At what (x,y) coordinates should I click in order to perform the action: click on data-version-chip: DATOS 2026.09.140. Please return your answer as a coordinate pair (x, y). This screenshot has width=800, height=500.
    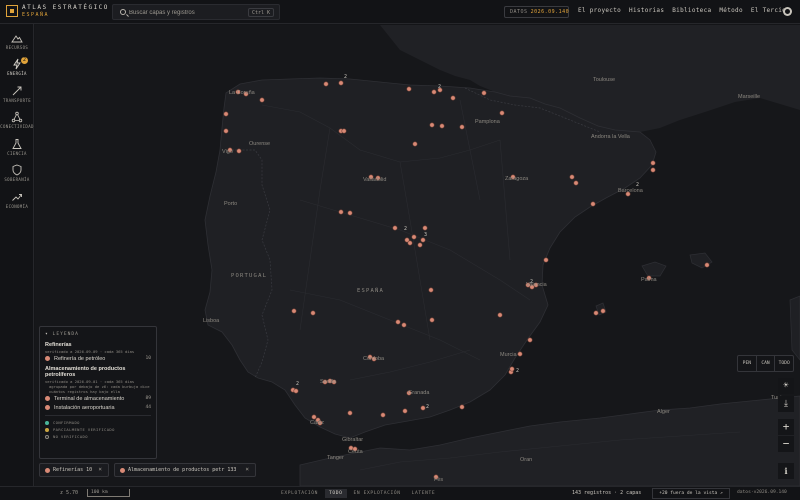
    Looking at the image, I should click on (536, 12).